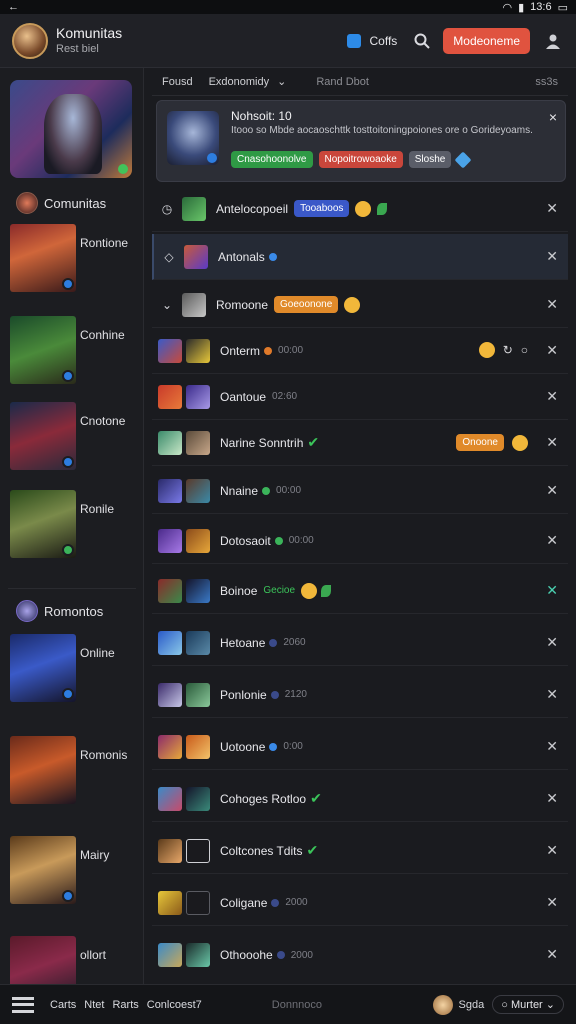  I want to click on list-item-name: Onterm, so click(240, 350).